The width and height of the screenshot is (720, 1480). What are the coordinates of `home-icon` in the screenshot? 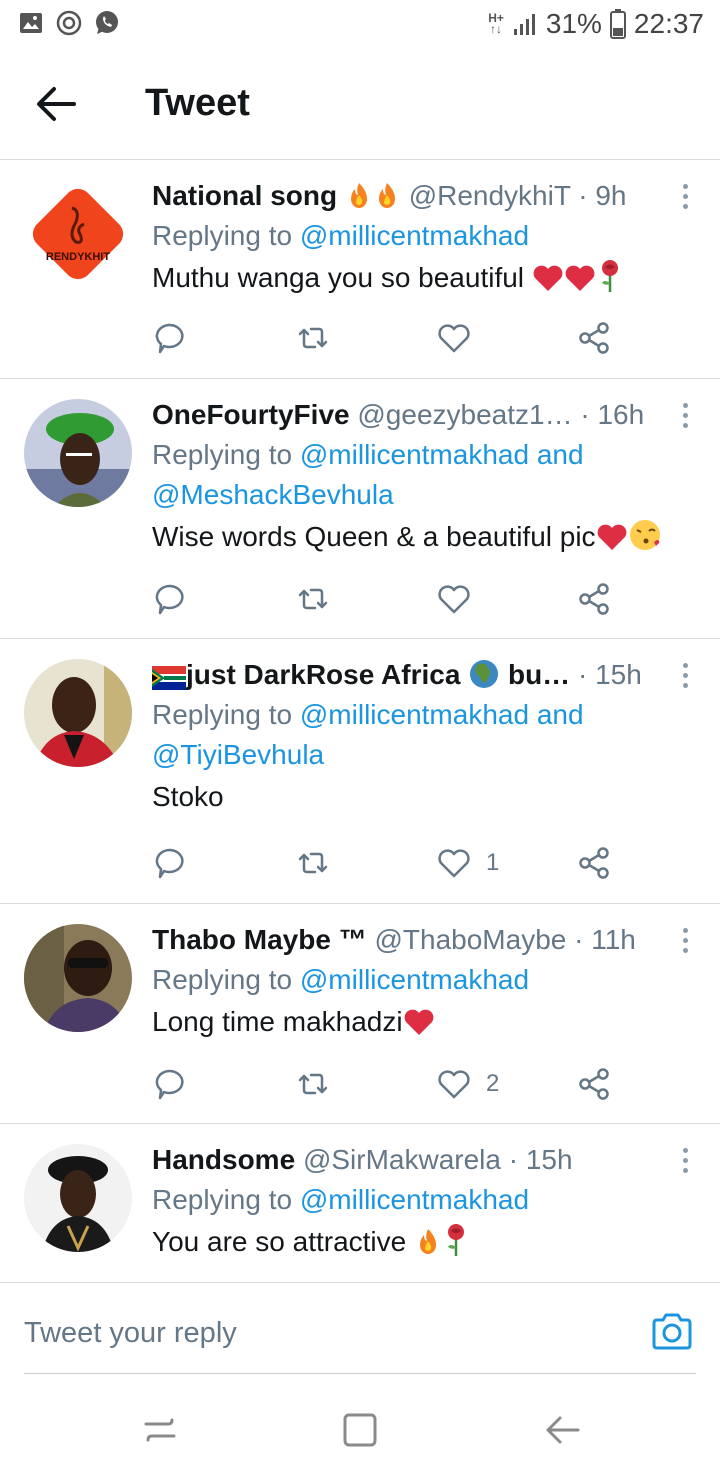 It's located at (360, 1430).